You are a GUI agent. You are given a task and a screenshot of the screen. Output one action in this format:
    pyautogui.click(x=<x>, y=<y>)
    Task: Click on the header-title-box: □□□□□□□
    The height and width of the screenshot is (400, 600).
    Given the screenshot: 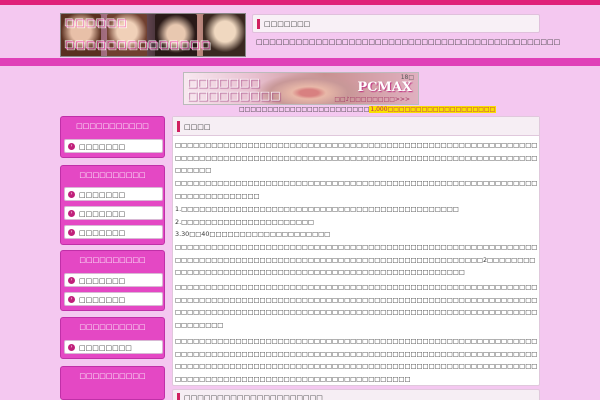 What is the action you would take?
    pyautogui.click(x=396, y=23)
    